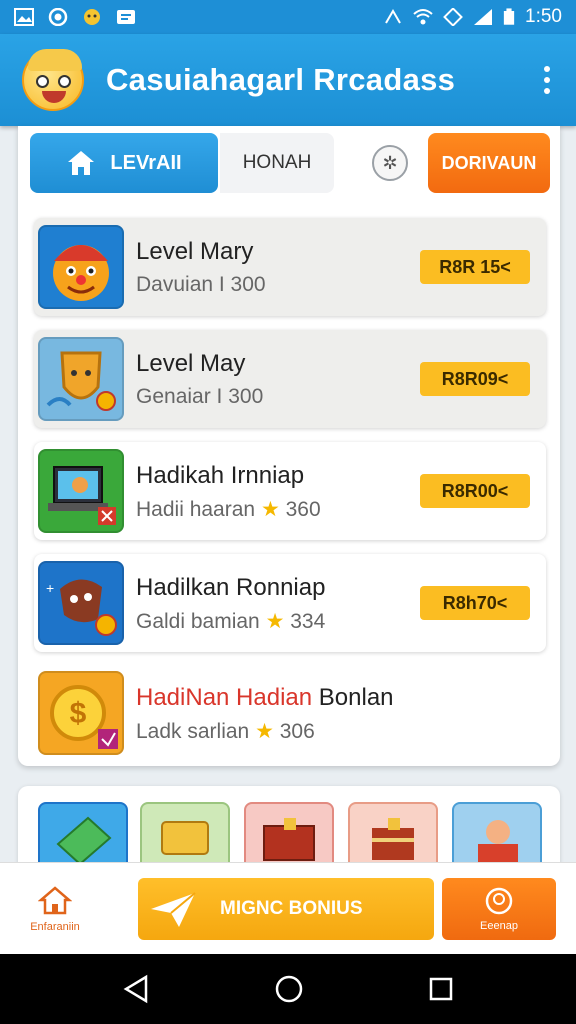  I want to click on price-badge: R8R00<, so click(475, 491).